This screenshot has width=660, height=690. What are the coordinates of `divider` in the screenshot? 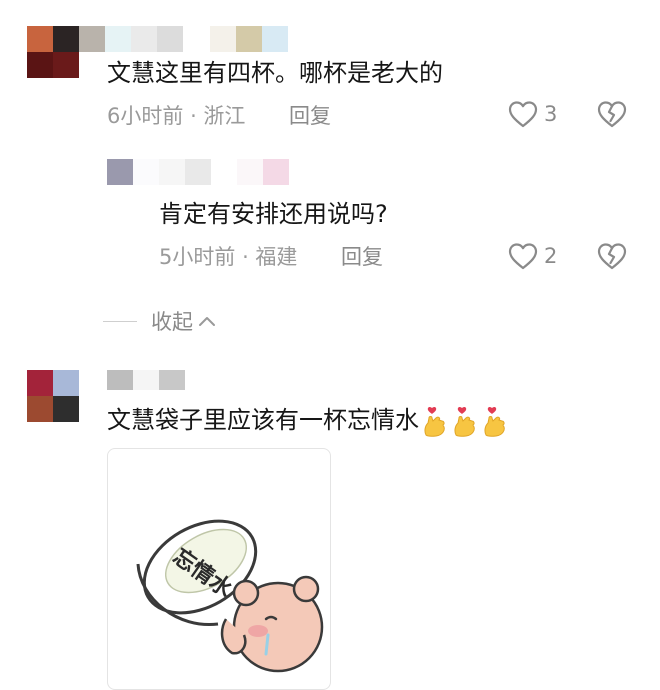 It's located at (120, 321).